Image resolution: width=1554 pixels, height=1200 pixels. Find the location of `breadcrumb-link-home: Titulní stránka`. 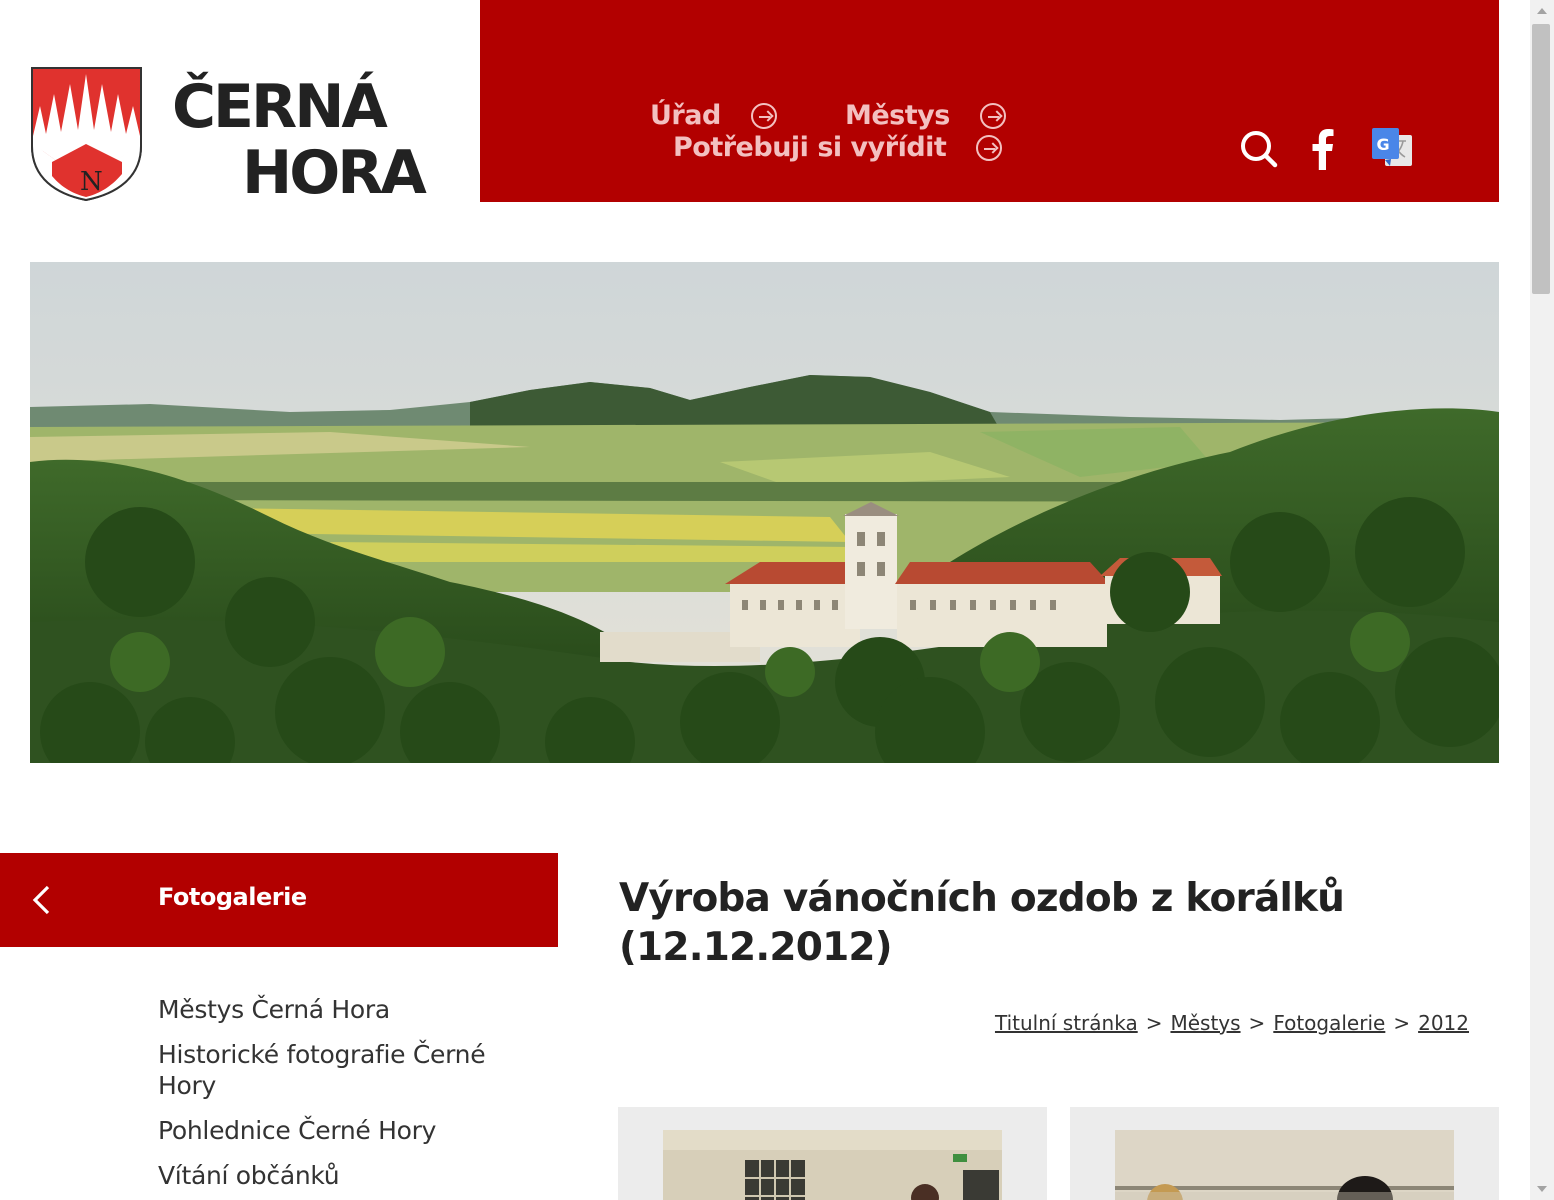

breadcrumb-link-home: Titulní stránka is located at coordinates (1066, 1023).